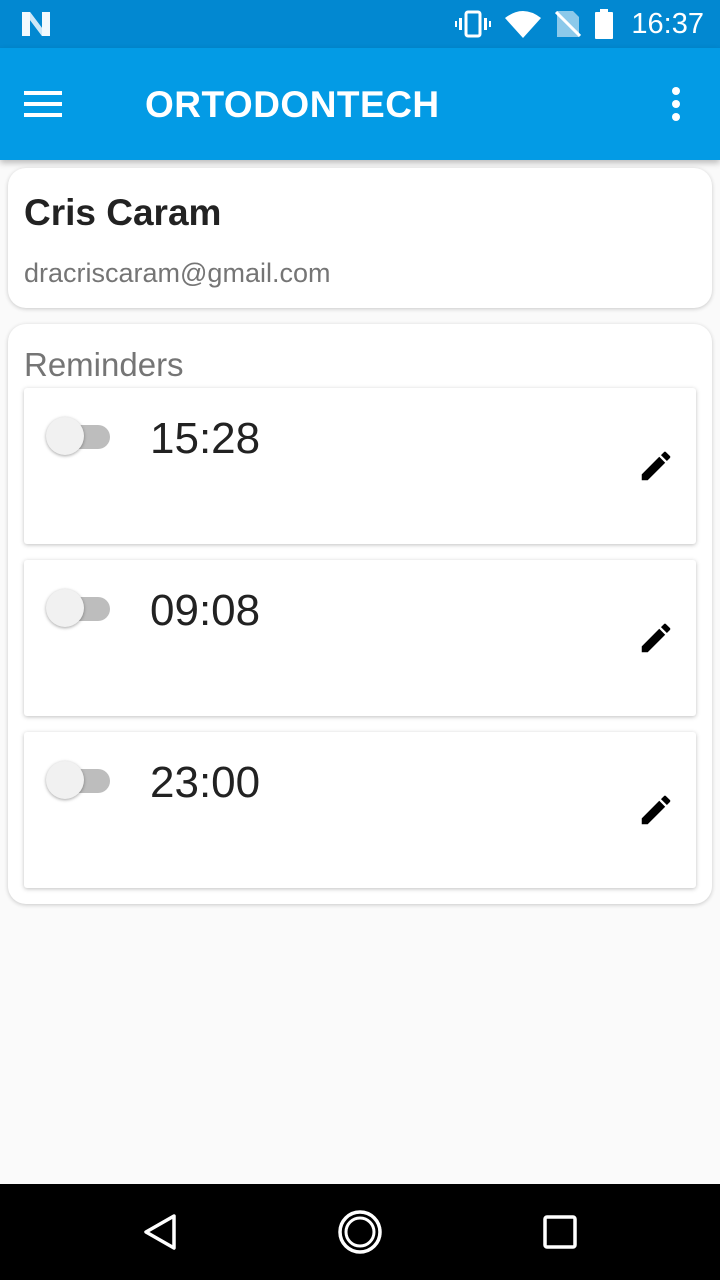  Describe the element at coordinates (205, 438) in the screenshot. I see `reminder-time: 15:28` at that location.